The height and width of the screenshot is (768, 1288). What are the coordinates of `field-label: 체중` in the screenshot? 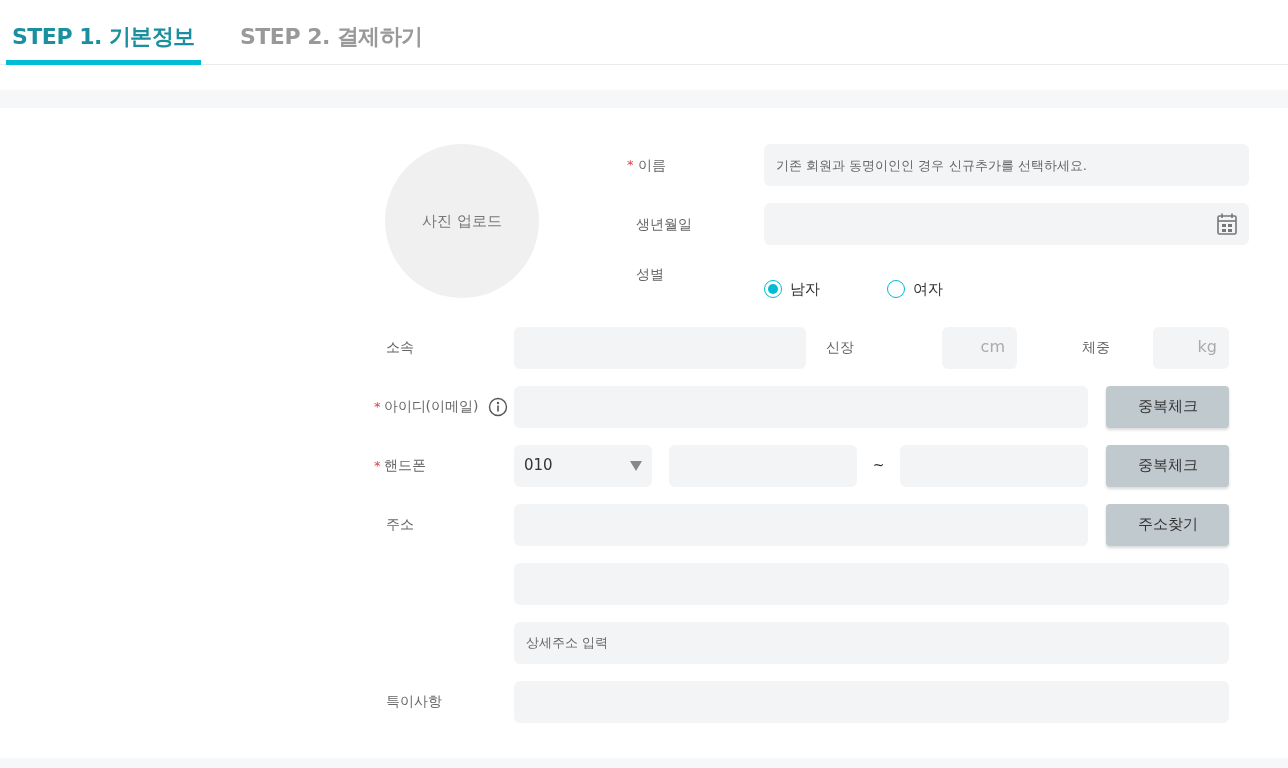 It's located at (1096, 347).